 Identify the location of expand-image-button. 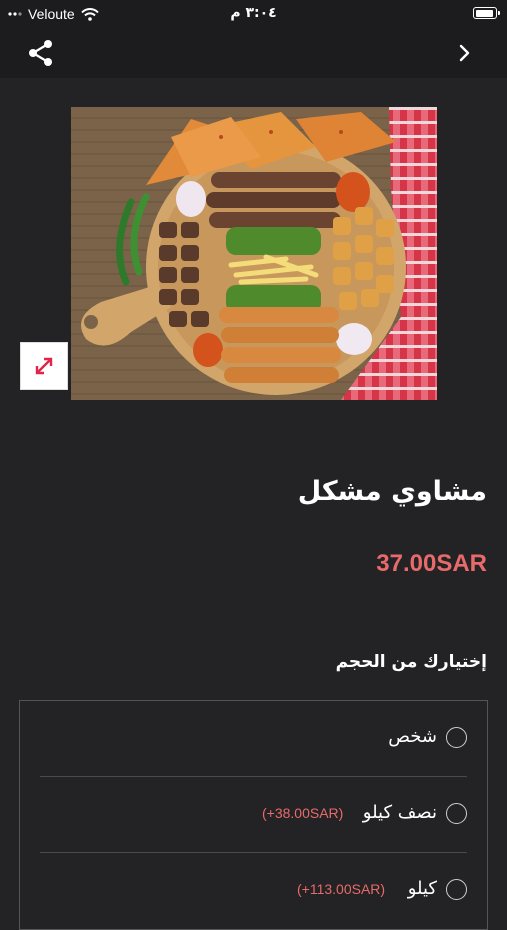
(44, 366).